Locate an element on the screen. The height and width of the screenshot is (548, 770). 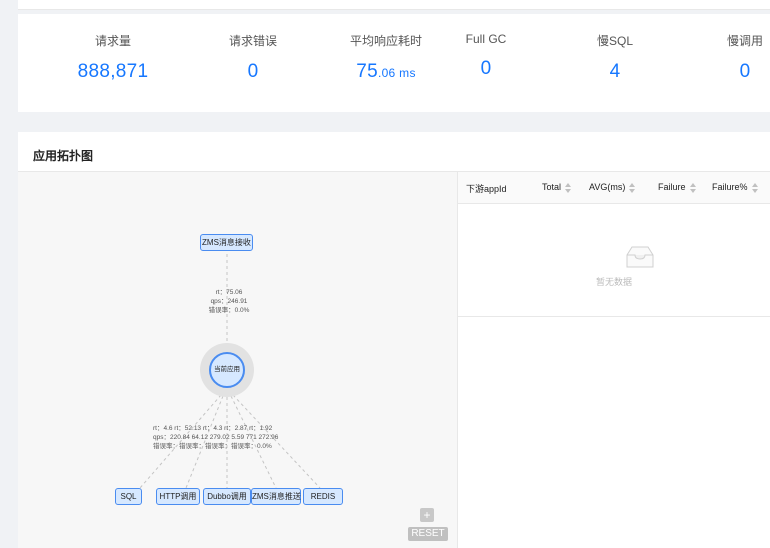
zoom-in-button: + is located at coordinates (427, 515).